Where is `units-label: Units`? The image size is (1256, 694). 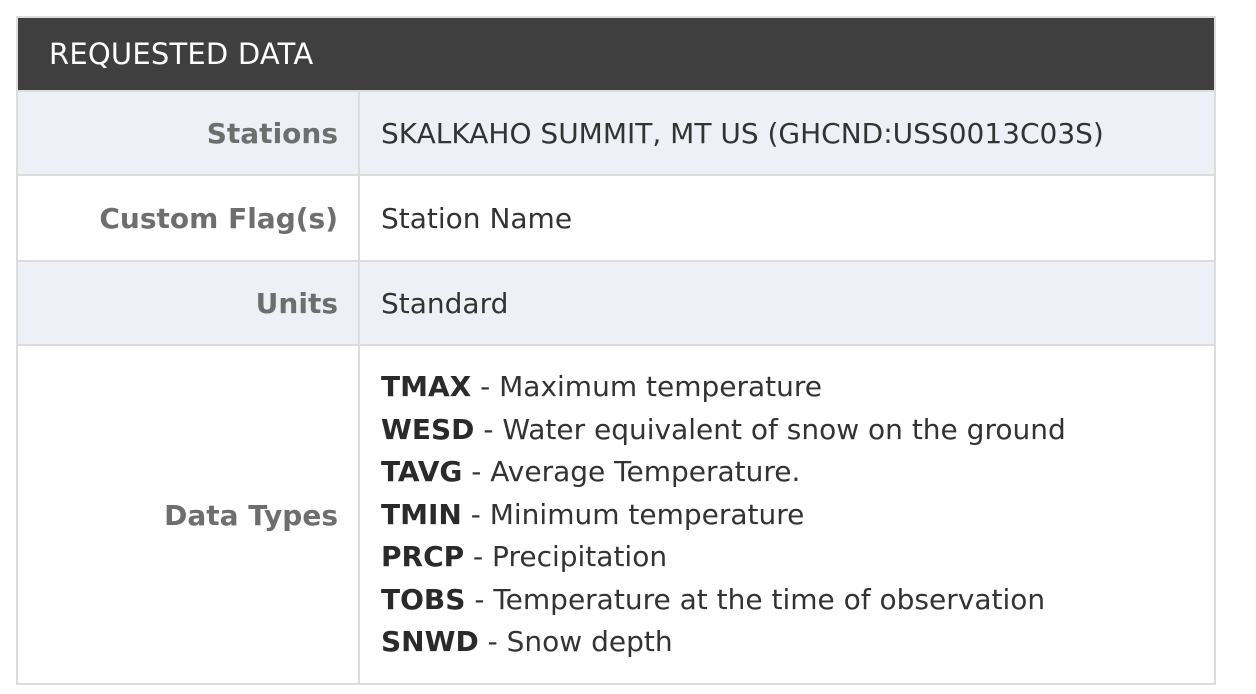
units-label: Units is located at coordinates (189, 302).